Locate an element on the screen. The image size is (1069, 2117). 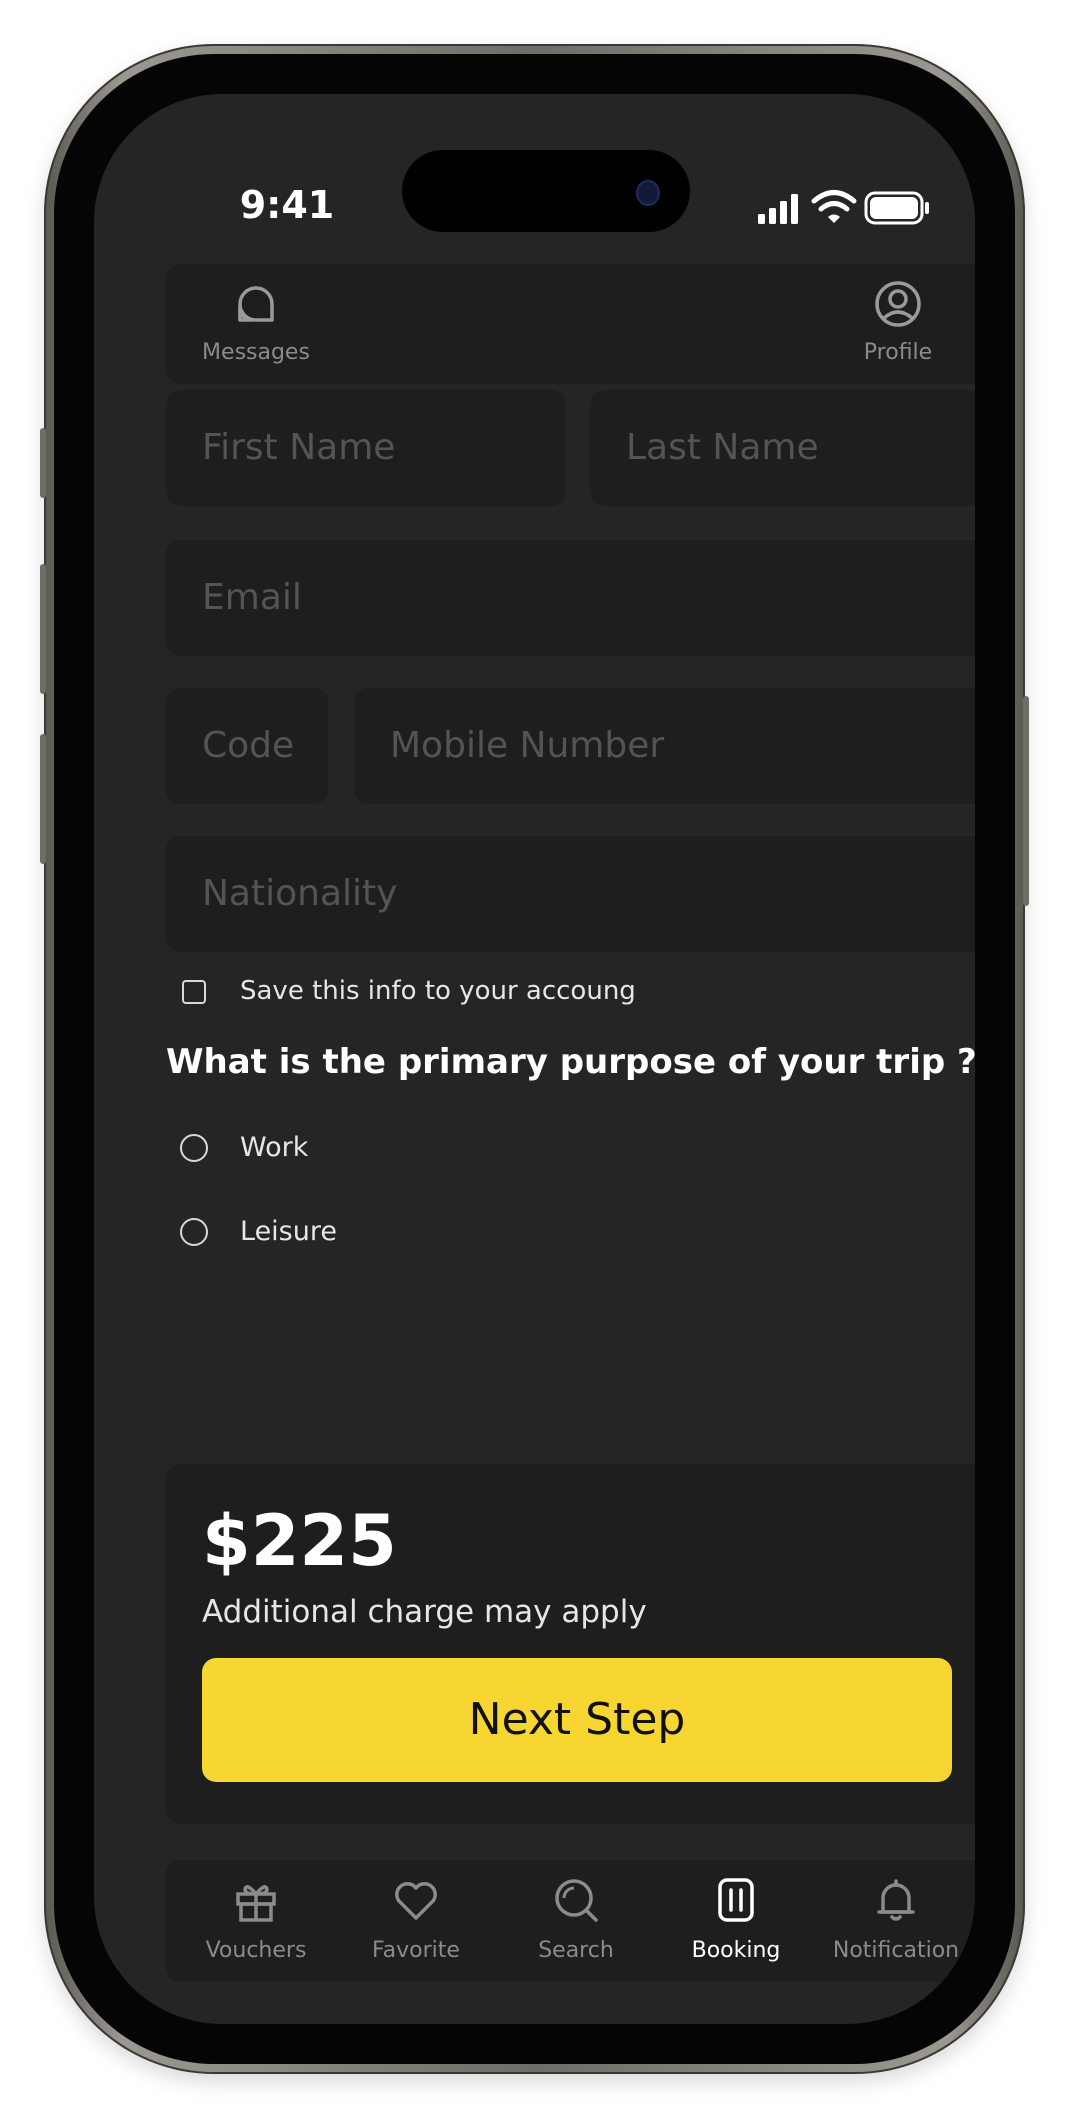
dynamic-island is located at coordinates (546, 191).